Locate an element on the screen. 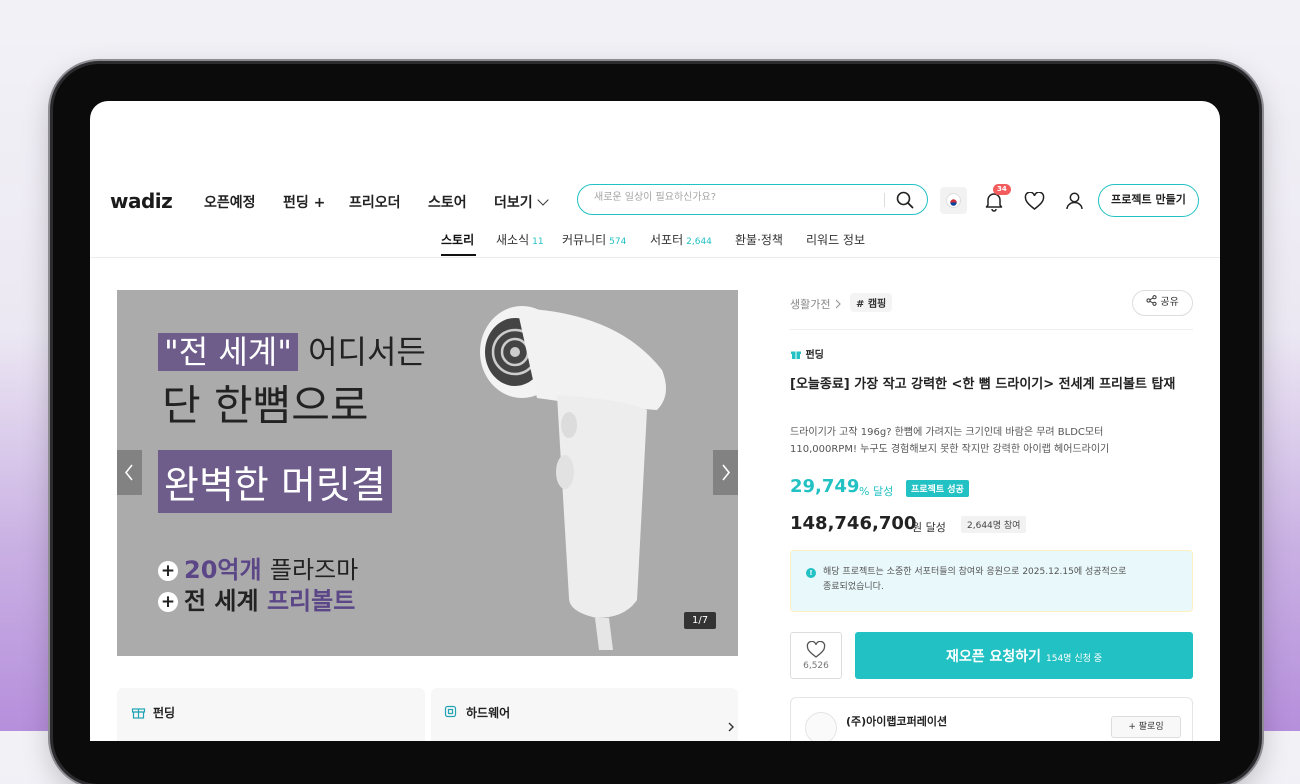 This screenshot has width=1300, height=784. category-breadcrumb: 생활가전 is located at coordinates (816, 304).